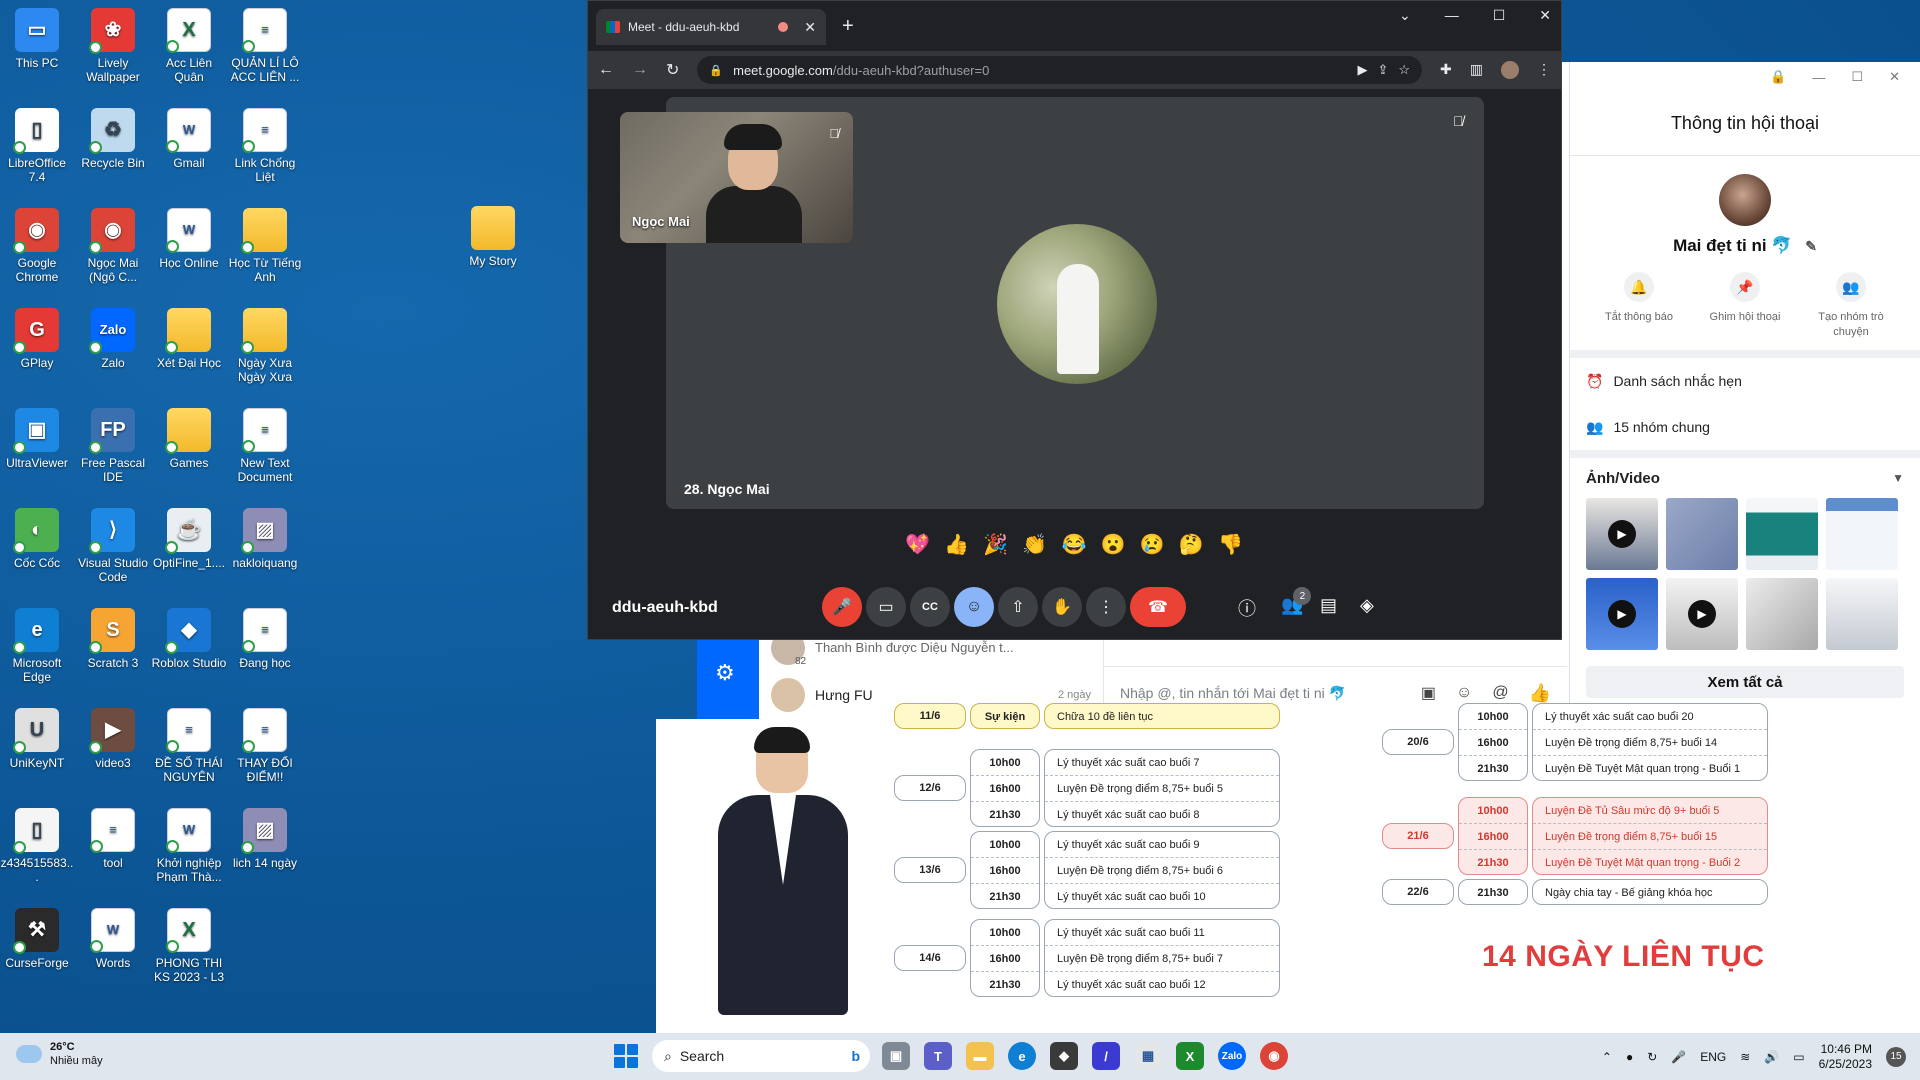  I want to click on side-panel-icon: ▥, so click(1476, 70).